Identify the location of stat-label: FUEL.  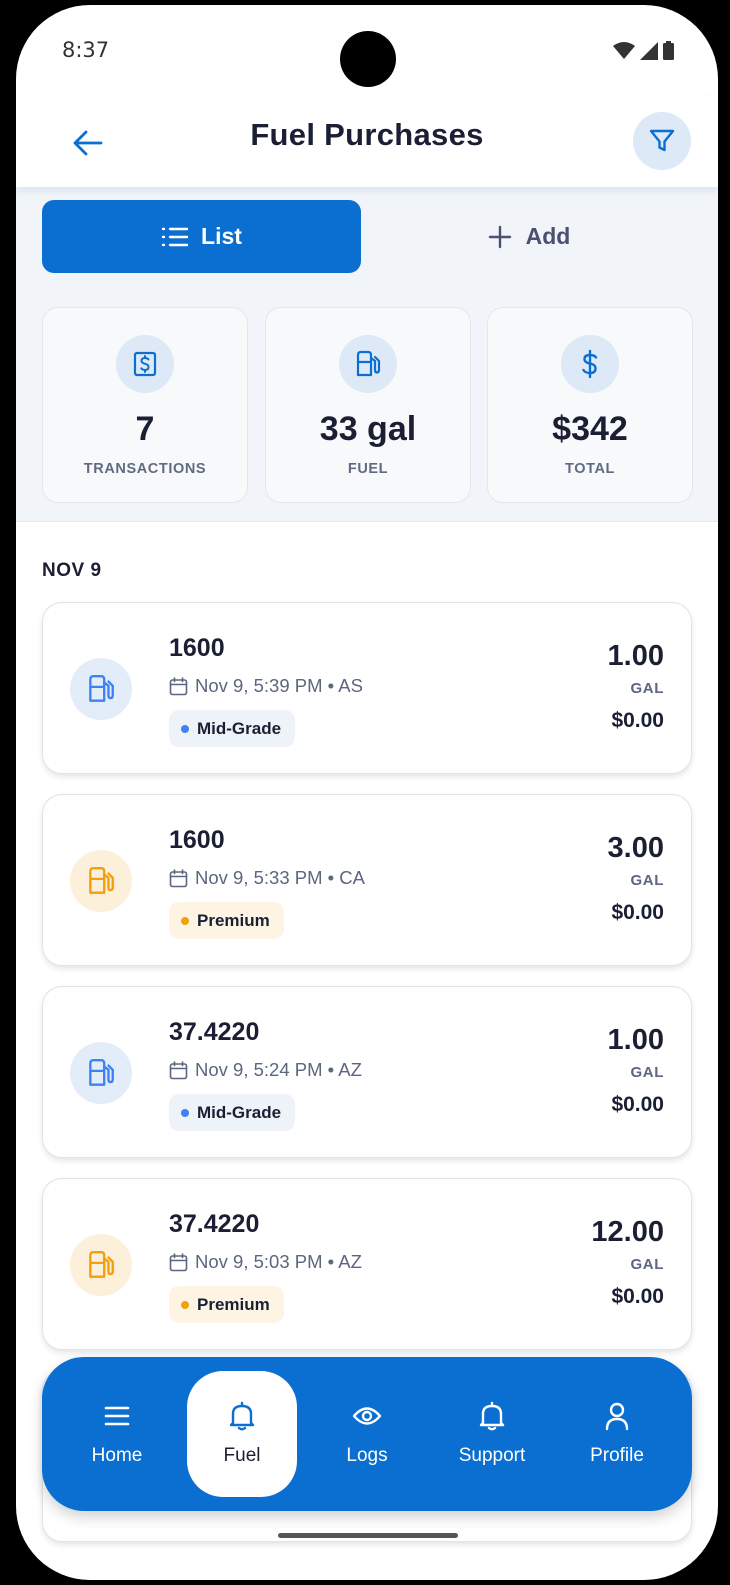
(368, 469).